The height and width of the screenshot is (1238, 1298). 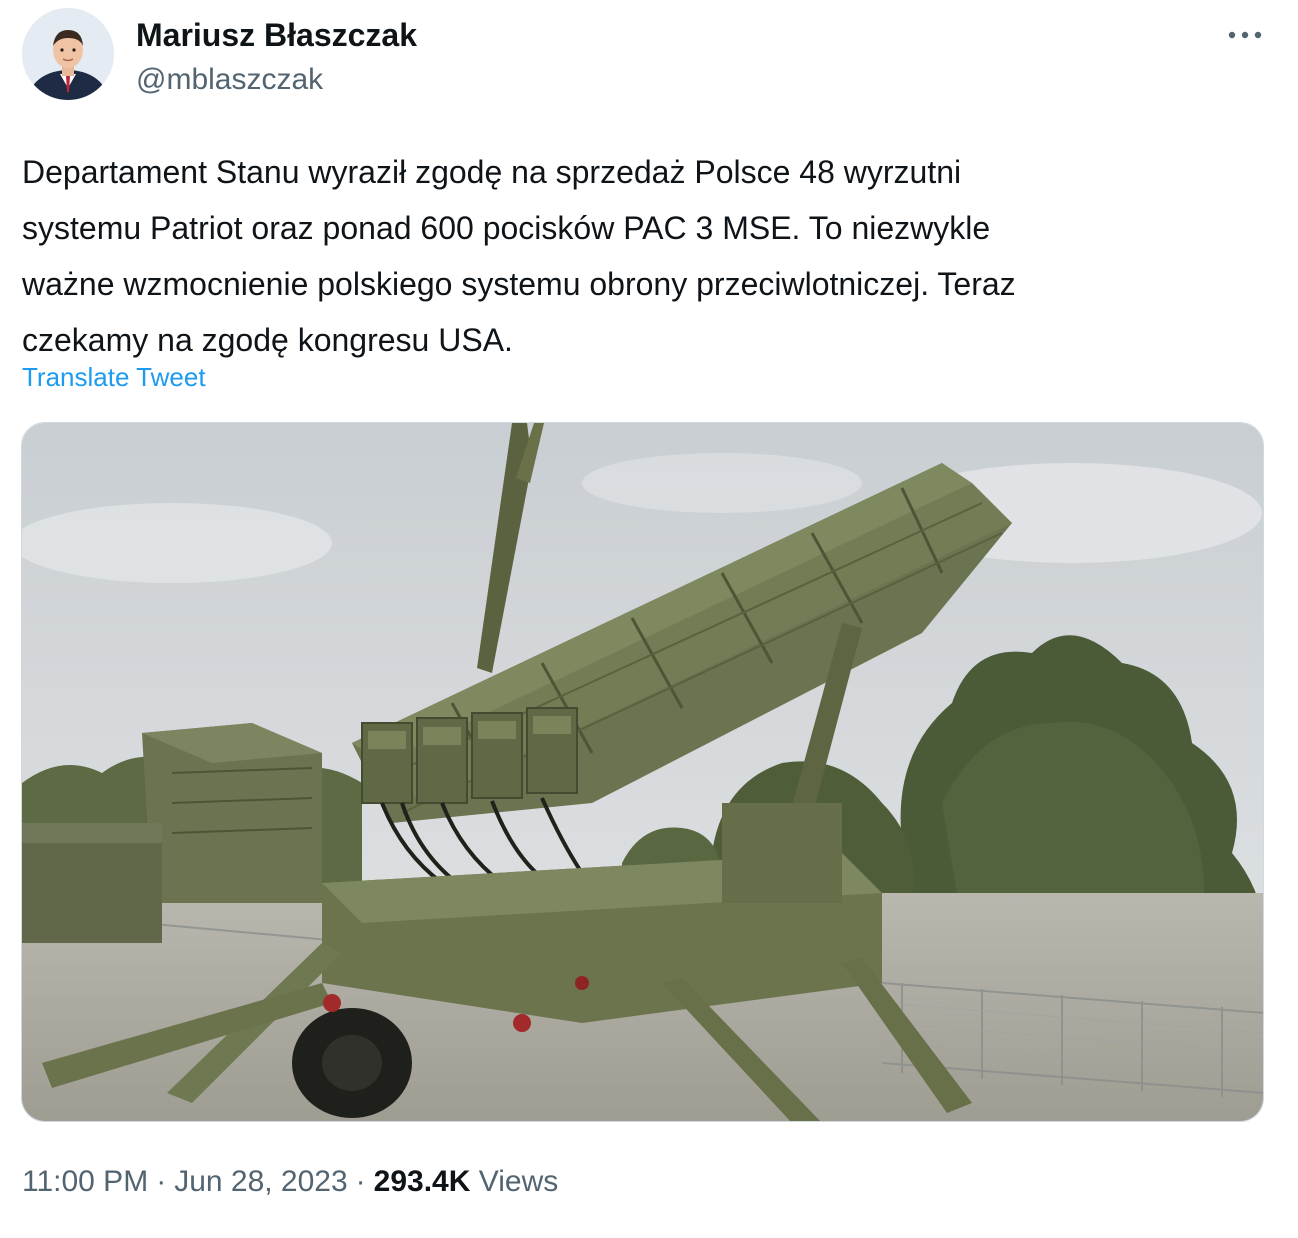 I want to click on translate-tweet-link: Translate Tweet, so click(x=114, y=377).